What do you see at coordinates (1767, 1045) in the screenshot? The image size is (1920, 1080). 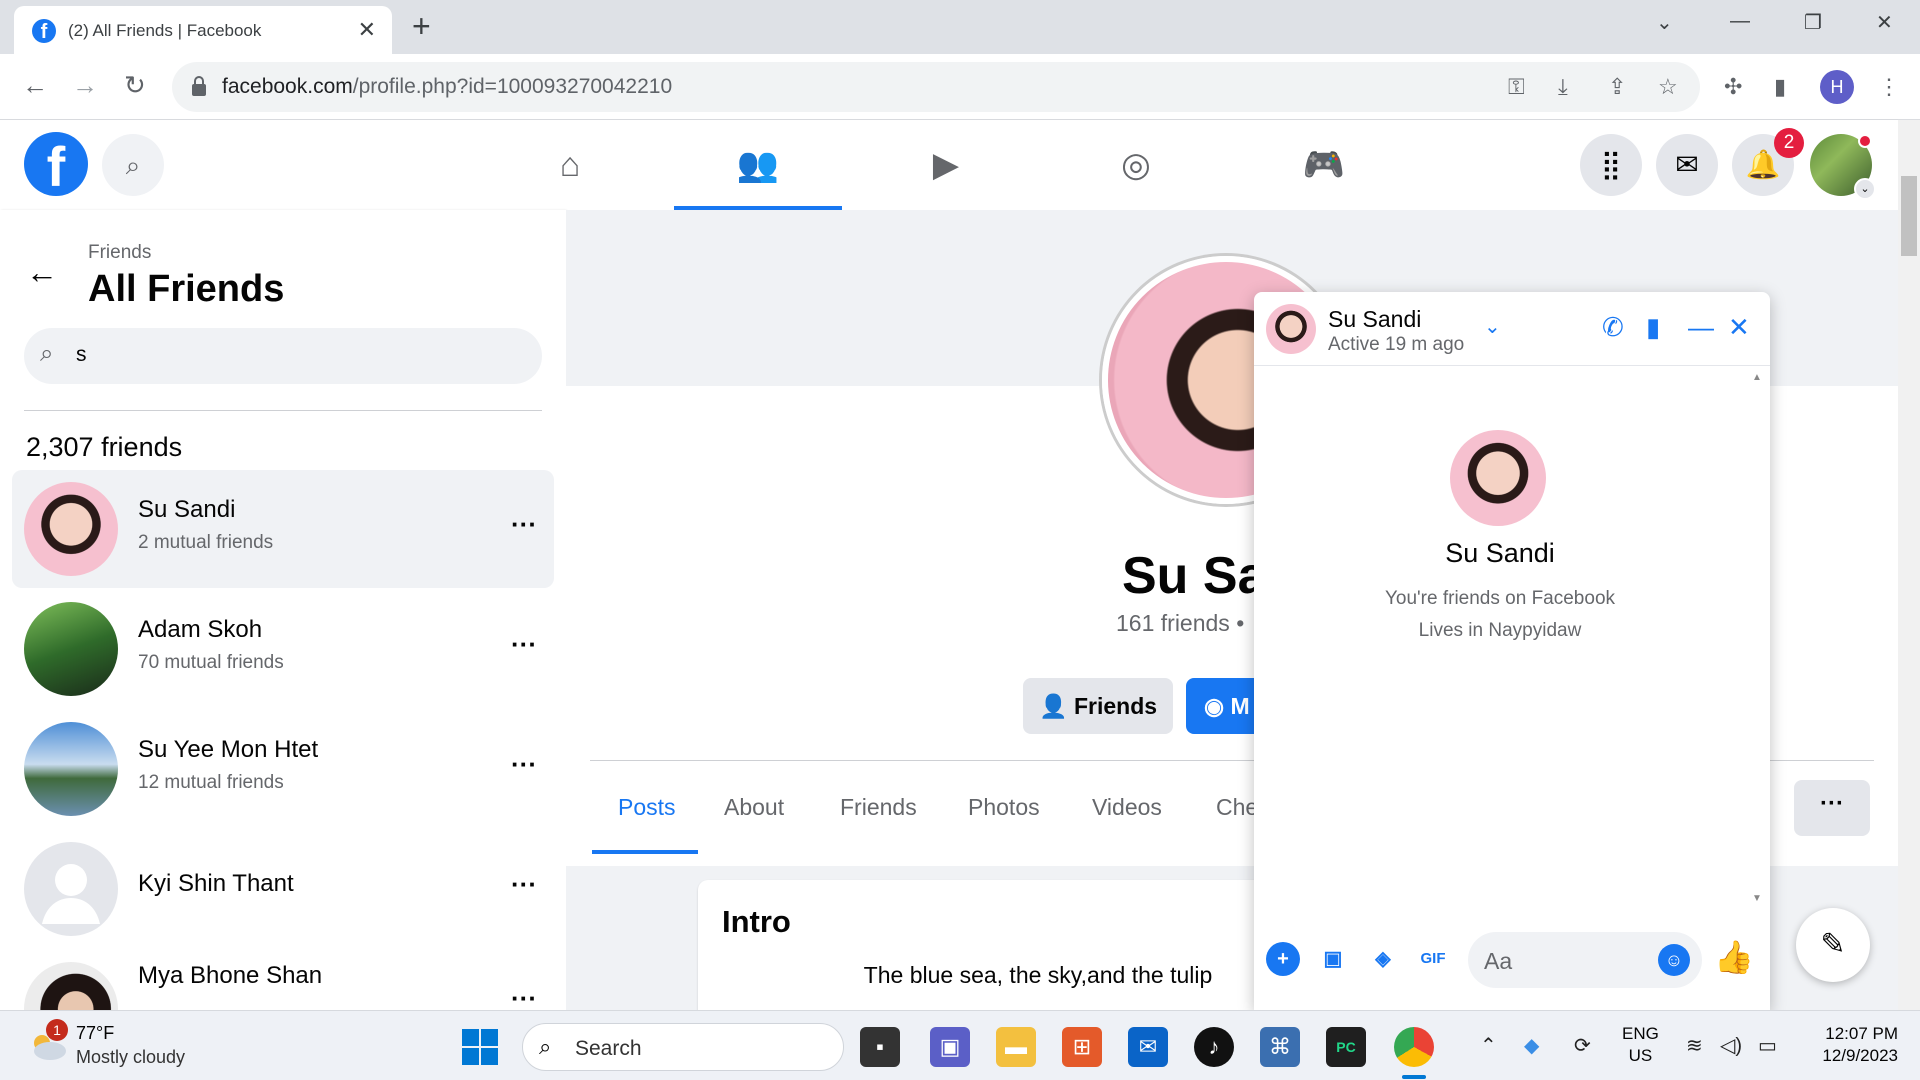 I see `battery-icon: ▭` at bounding box center [1767, 1045].